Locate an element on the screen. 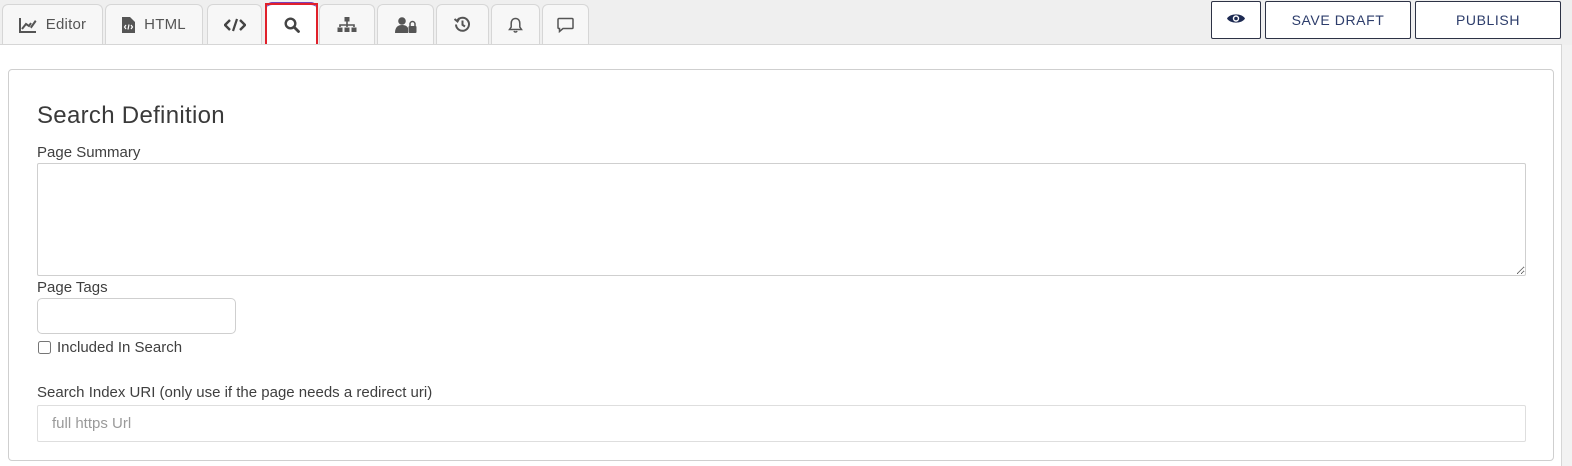 The height and width of the screenshot is (466, 1572). editor-toolbar: Editor HTML SAVE DRAFT PUBLISH is located at coordinates (786, 27).